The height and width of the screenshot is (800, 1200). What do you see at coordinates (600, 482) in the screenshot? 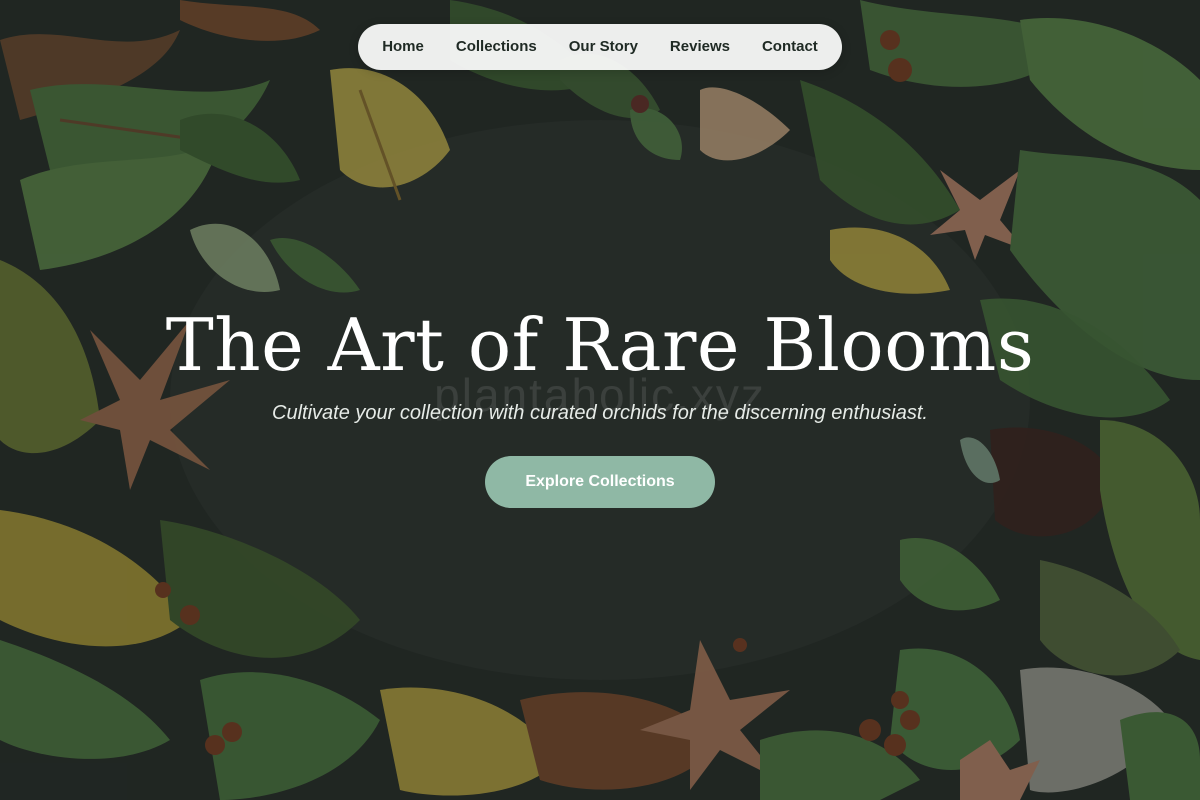
I see `explore-collections-button: Explore Collections` at bounding box center [600, 482].